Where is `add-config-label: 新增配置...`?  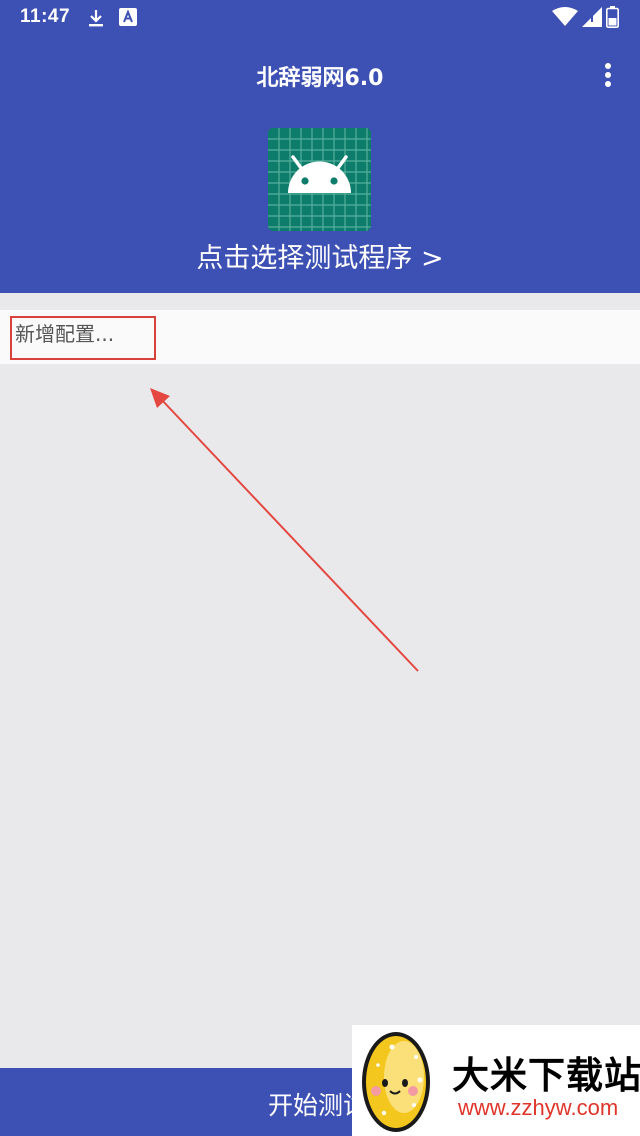 add-config-label: 新增配置... is located at coordinates (64, 332).